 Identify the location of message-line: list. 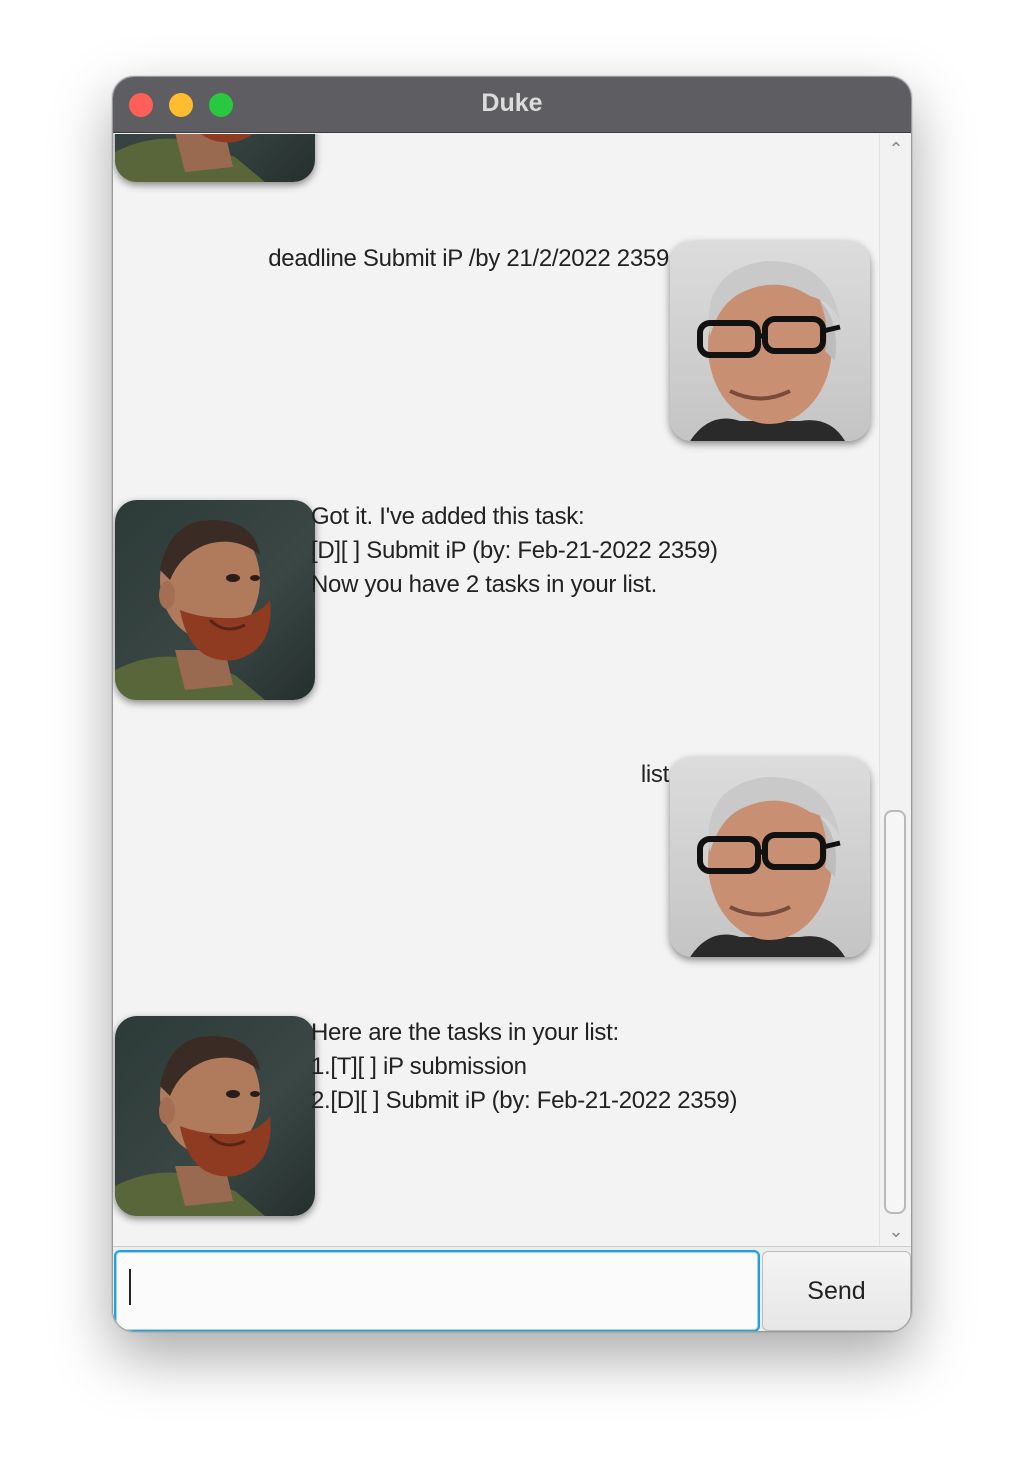
(654, 774).